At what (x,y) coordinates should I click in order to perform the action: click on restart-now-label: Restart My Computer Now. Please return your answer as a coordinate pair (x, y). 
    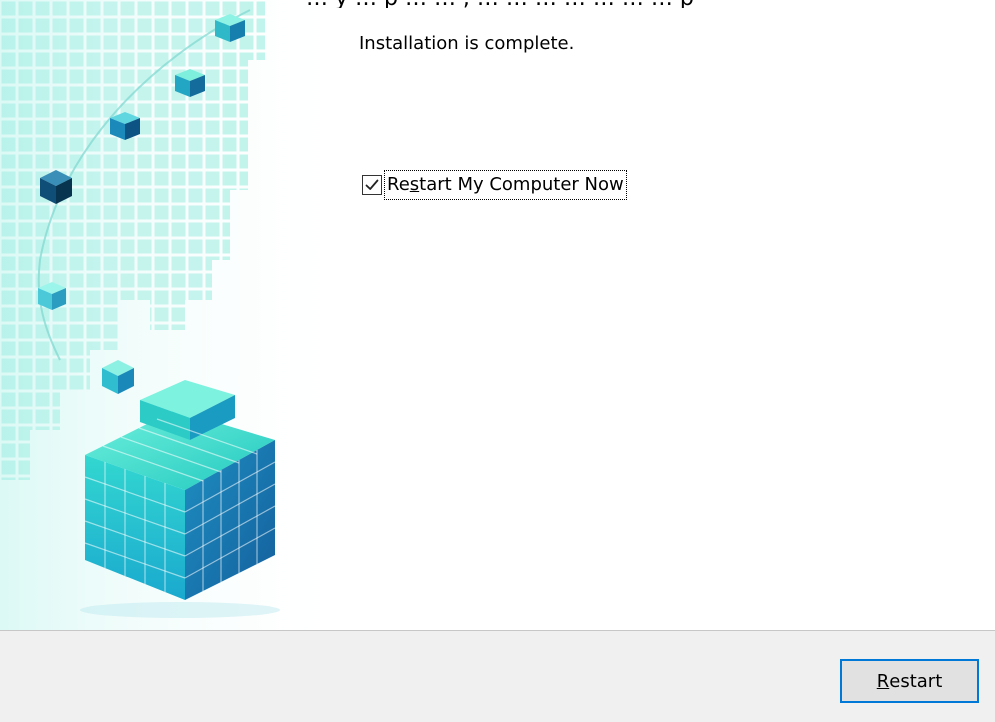
    Looking at the image, I should click on (505, 185).